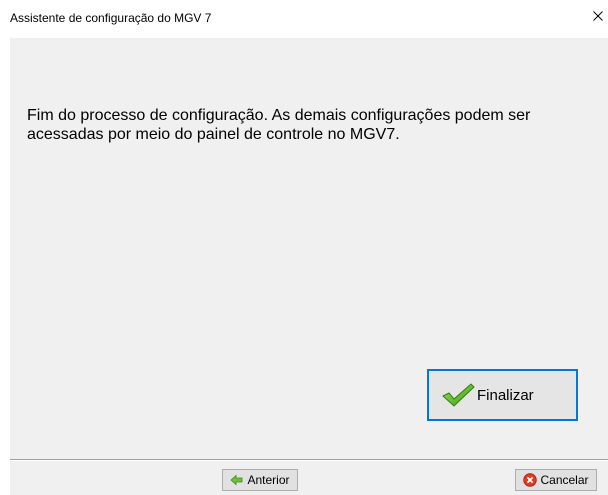  I want to click on footer-divider, so click(309, 460).